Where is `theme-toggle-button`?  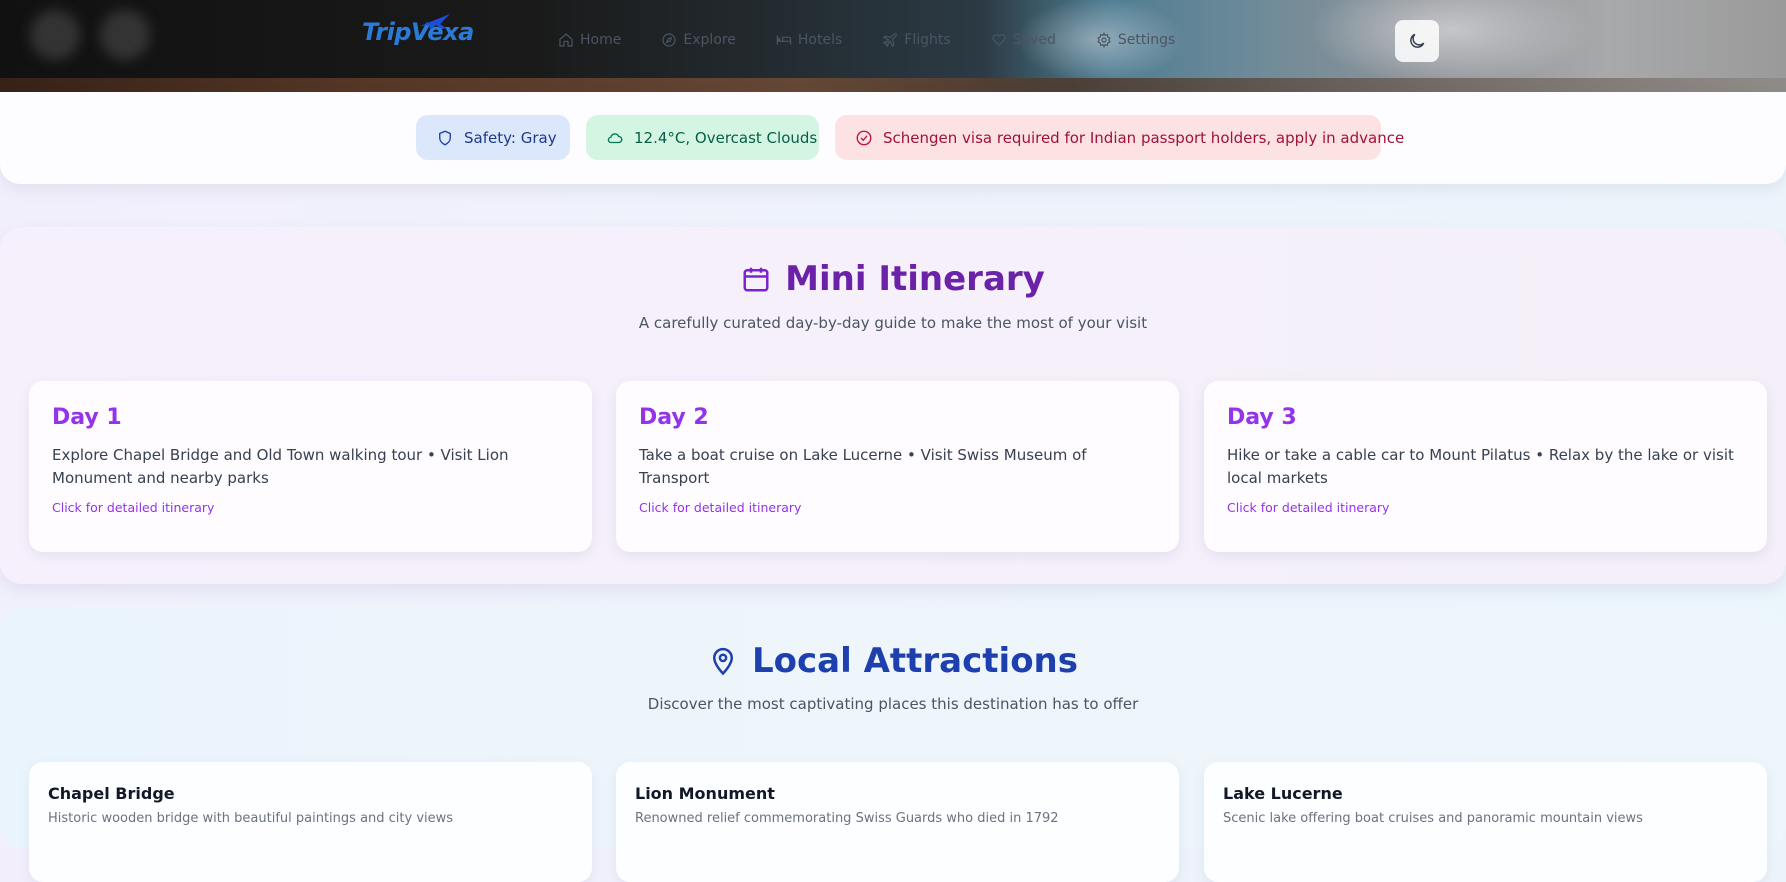
theme-toggle-button is located at coordinates (1417, 41).